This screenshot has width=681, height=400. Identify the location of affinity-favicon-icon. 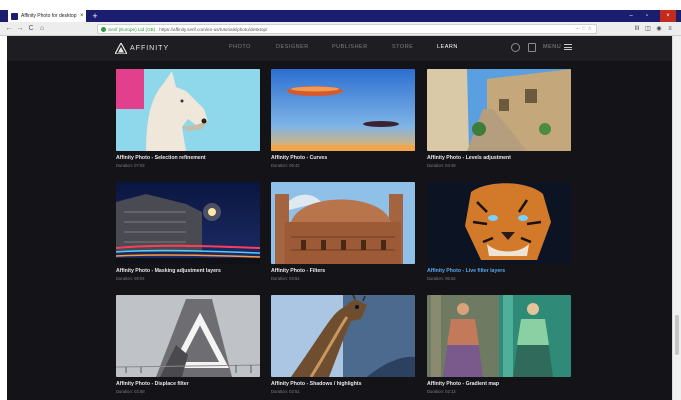
(14, 16).